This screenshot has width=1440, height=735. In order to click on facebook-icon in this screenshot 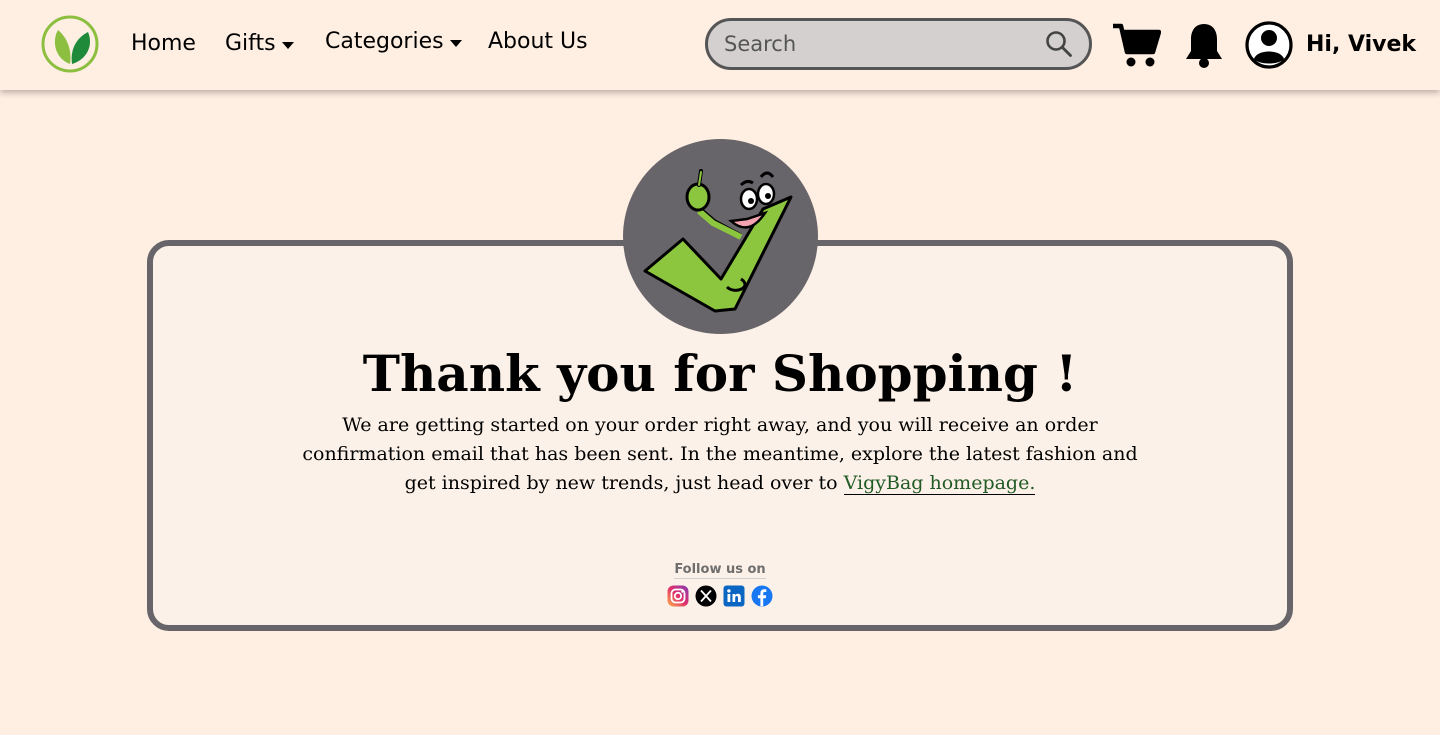, I will do `click(762, 596)`.